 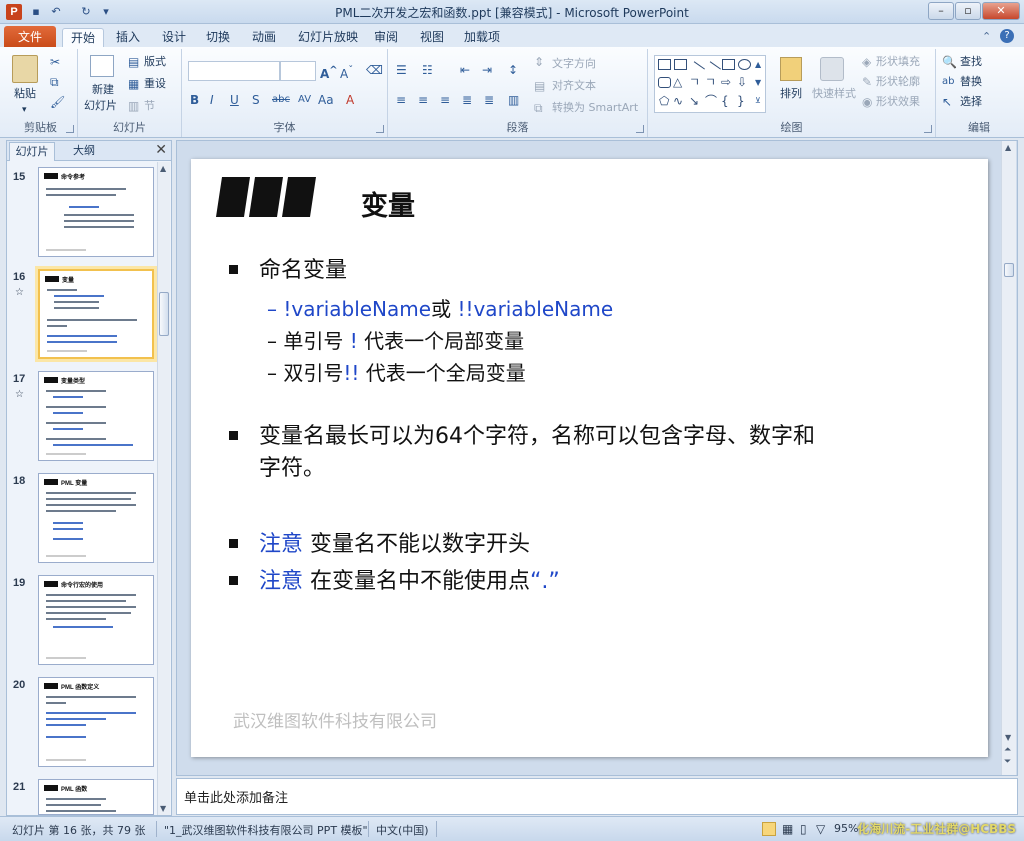 I want to click on close-button: ✕, so click(x=1001, y=11).